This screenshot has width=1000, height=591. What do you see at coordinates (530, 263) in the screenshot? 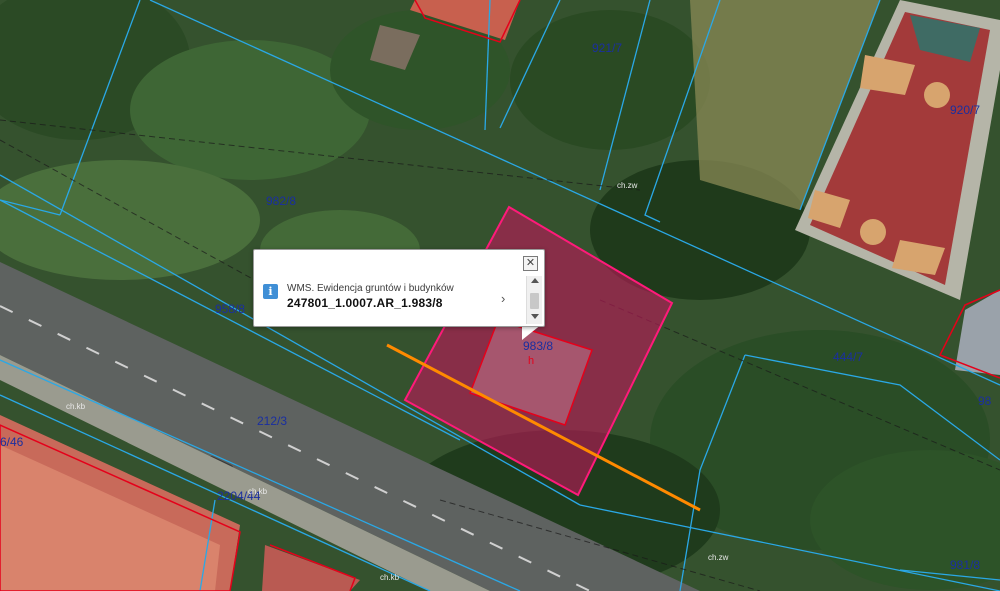
I see `close-button: ✕` at bounding box center [530, 263].